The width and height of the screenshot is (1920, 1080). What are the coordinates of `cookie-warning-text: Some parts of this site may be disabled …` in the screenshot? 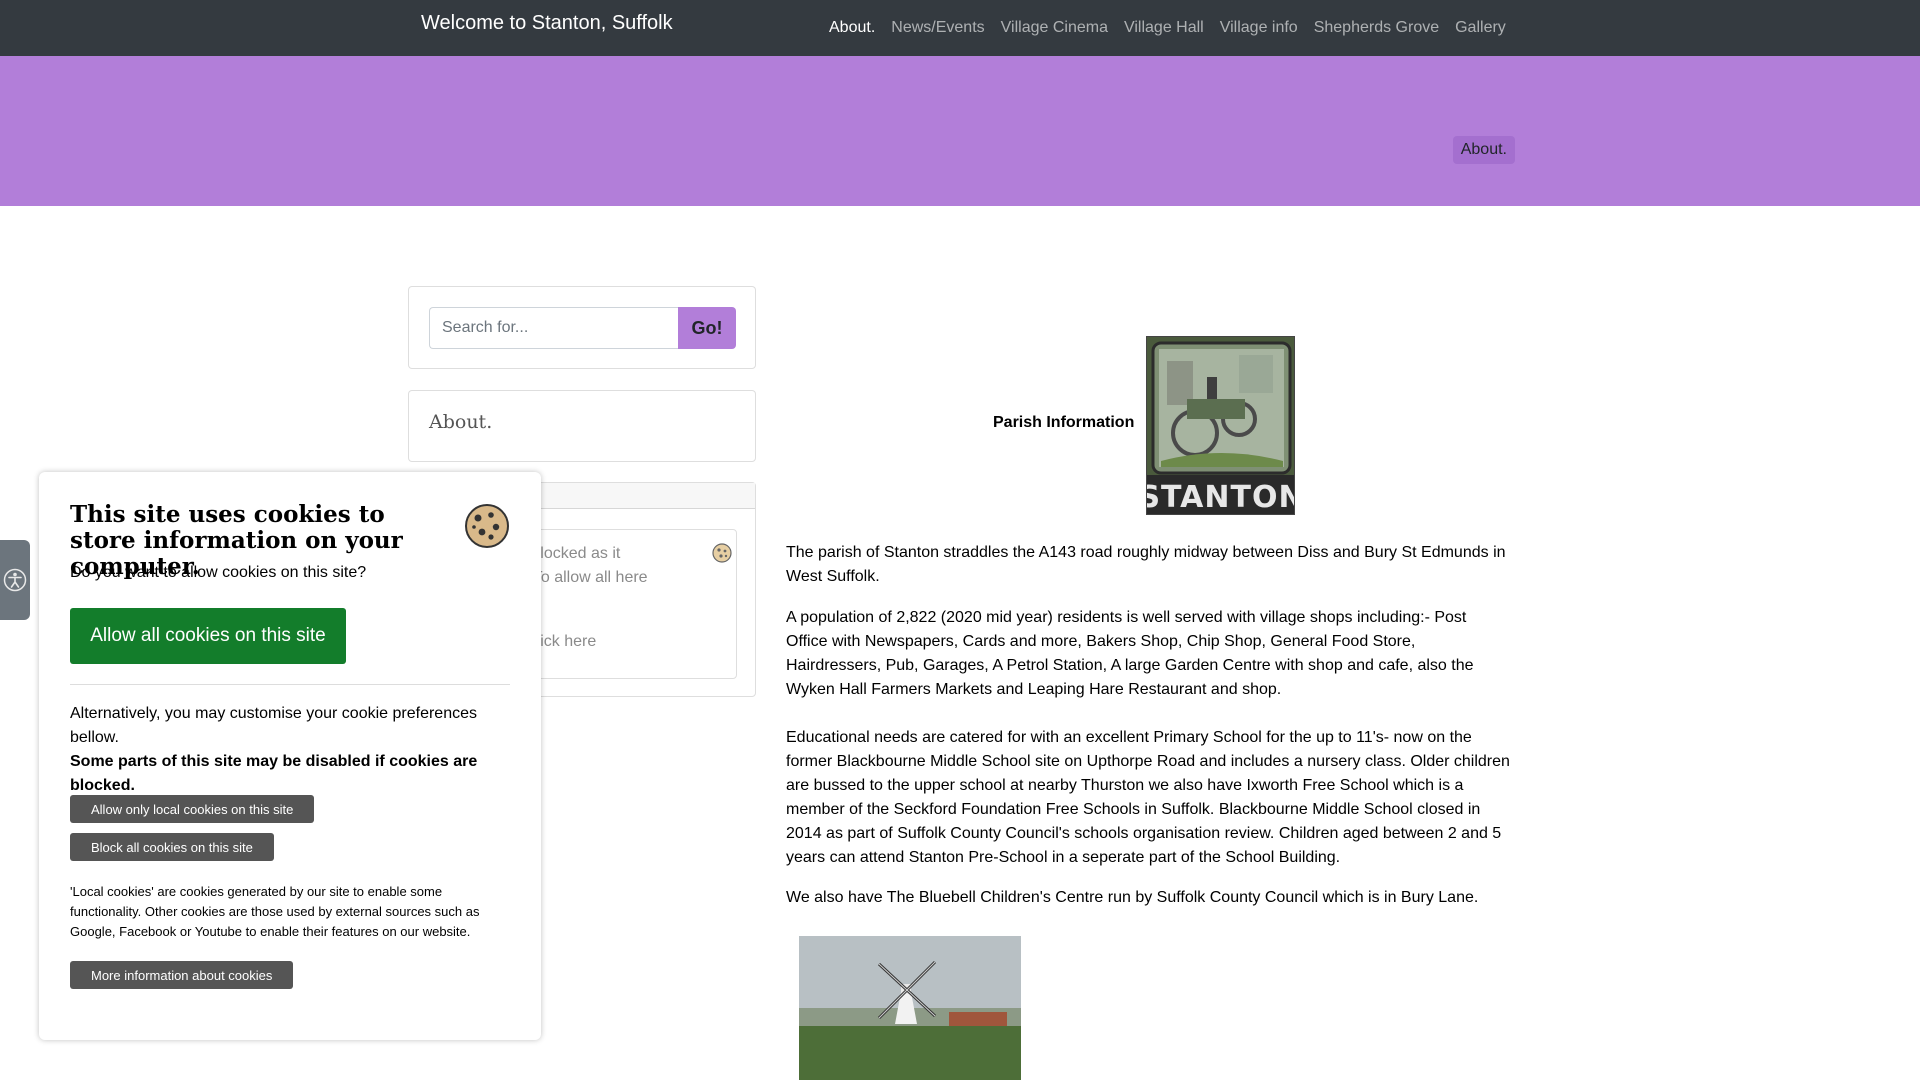 It's located at (274, 773).